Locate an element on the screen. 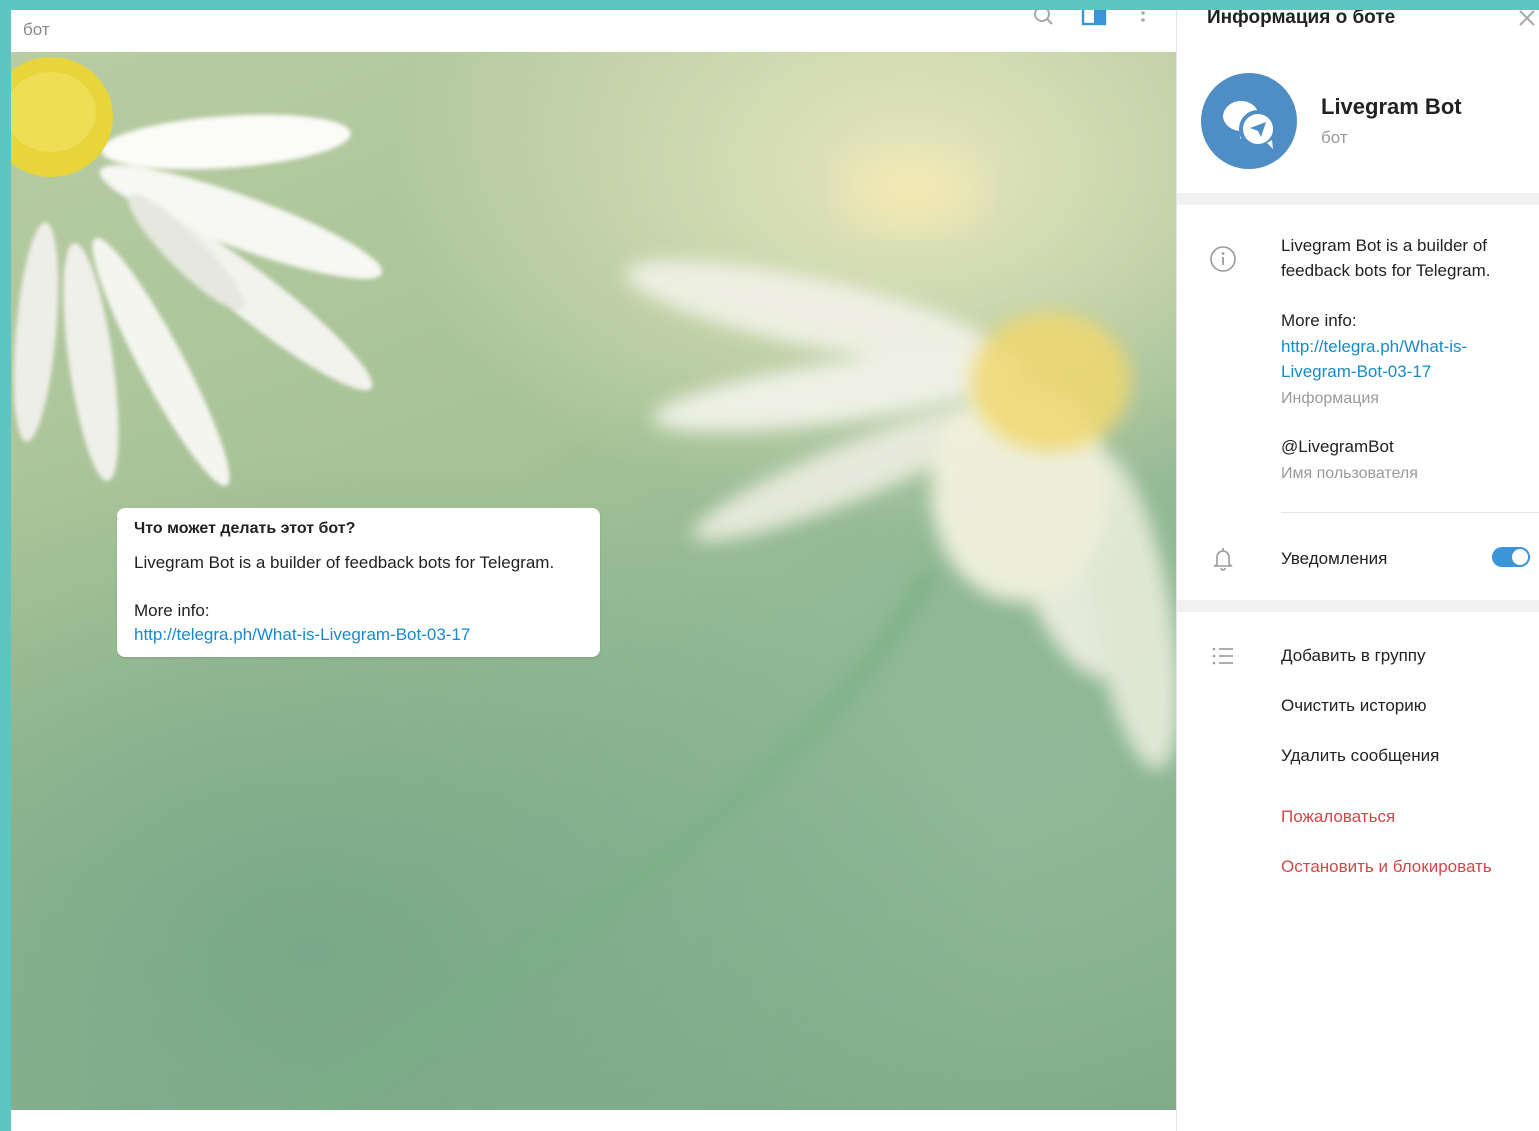 The width and height of the screenshot is (1539, 1131). notifications-label: Уведомления is located at coordinates (1334, 558).